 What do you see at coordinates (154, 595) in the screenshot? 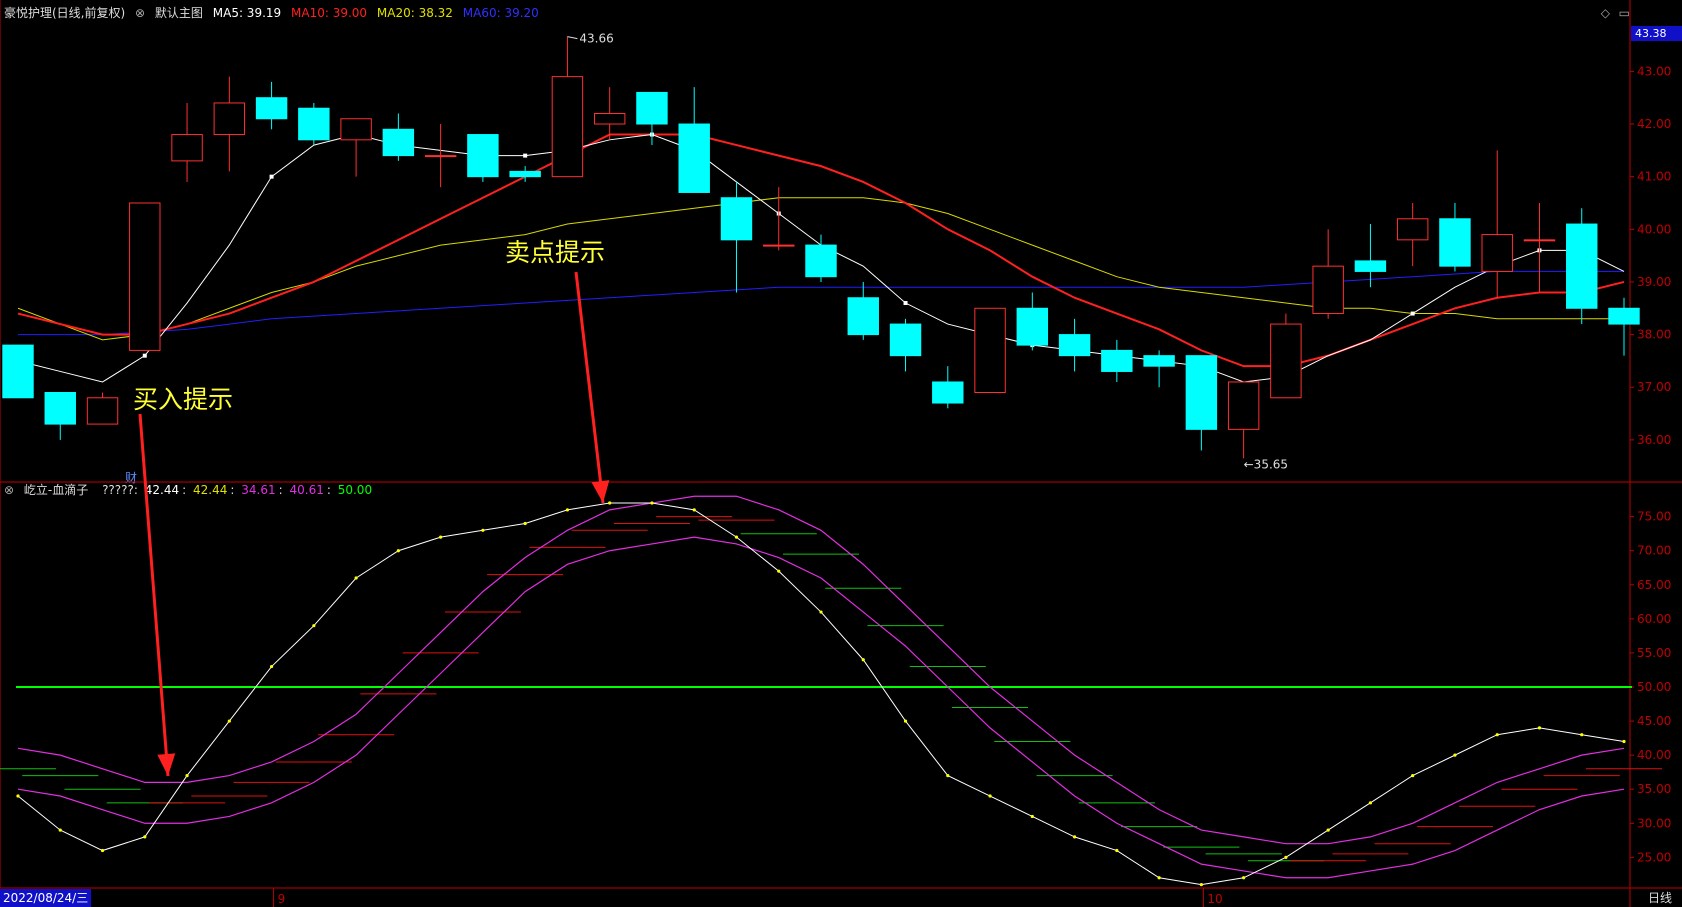
I see `buy-arrow-shaft` at bounding box center [154, 595].